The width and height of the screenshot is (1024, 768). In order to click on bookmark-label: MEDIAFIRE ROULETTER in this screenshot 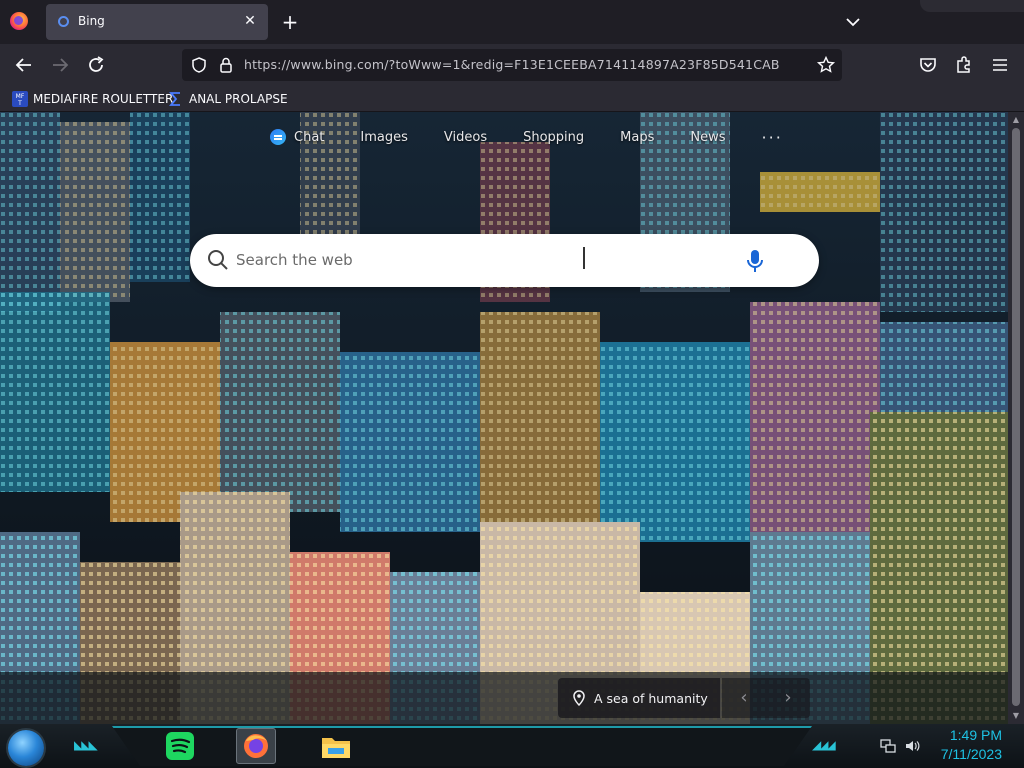, I will do `click(103, 99)`.